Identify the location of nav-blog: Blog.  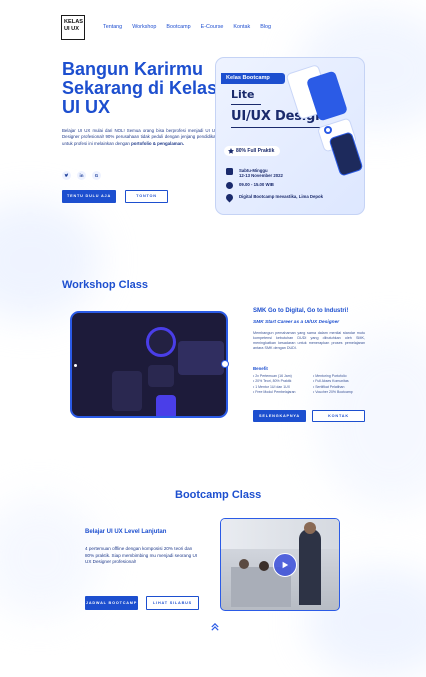
(265, 27).